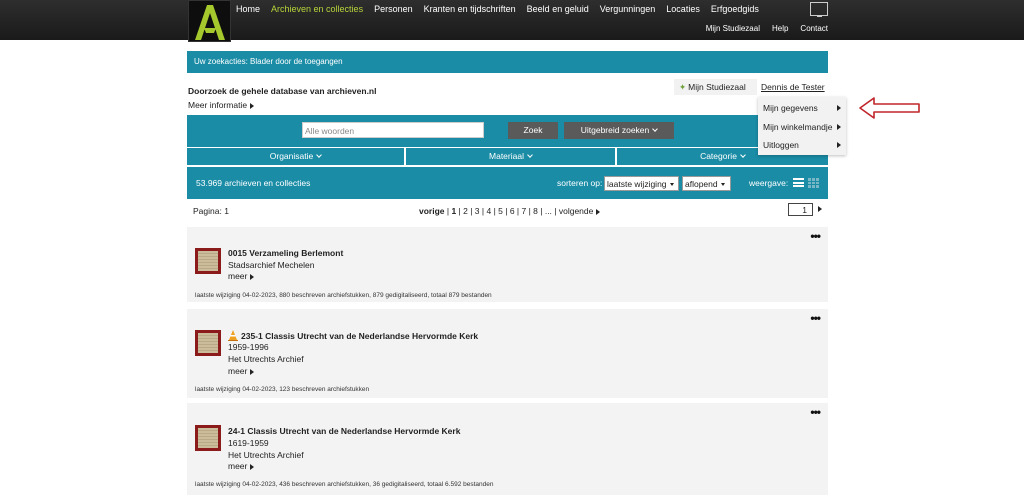 The image size is (1024, 495). Describe the element at coordinates (641, 183) in the screenshot. I see `sort-select: laatste wijziging` at that location.